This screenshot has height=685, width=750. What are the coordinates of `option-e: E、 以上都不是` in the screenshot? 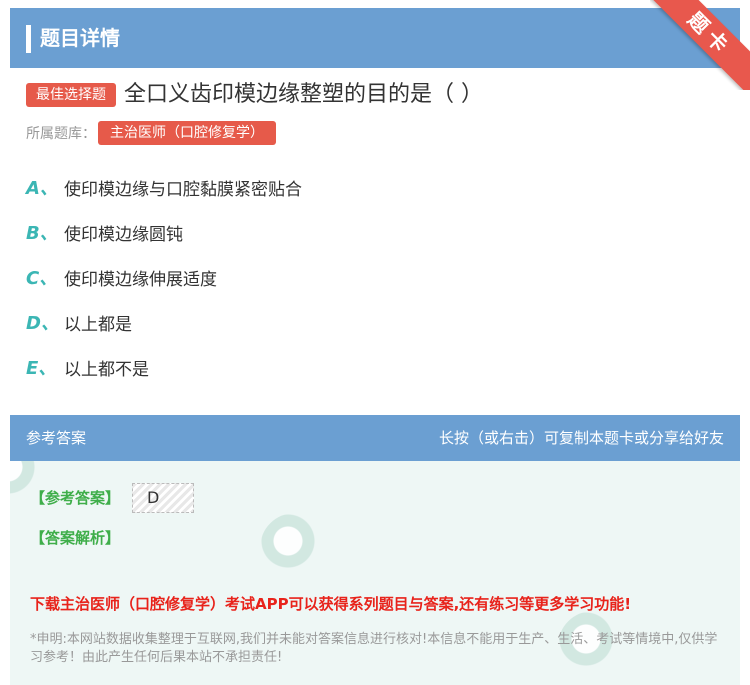 It's located at (376, 367).